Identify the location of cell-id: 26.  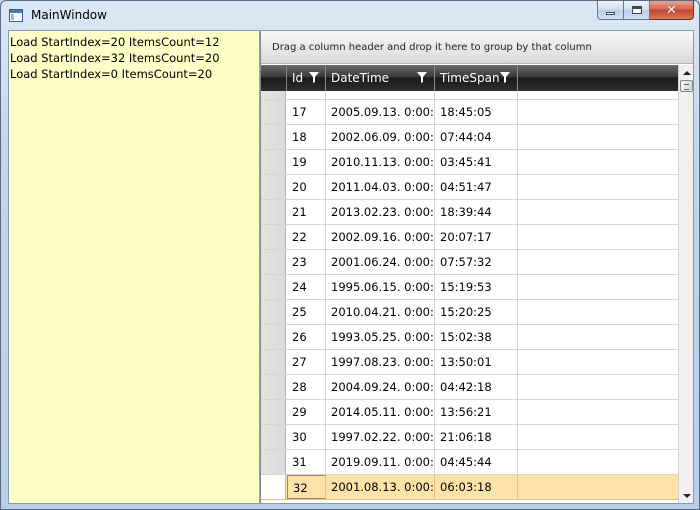
(306, 337).